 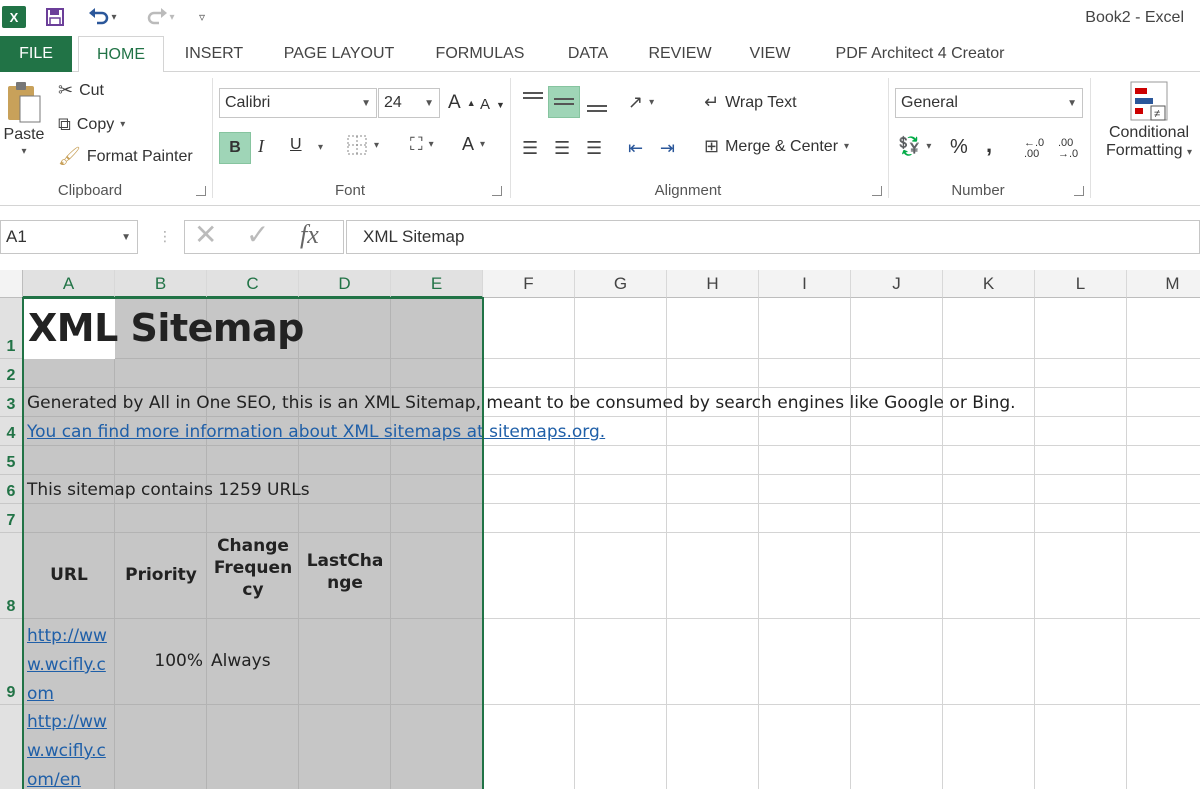 What do you see at coordinates (257, 234) in the screenshot?
I see `enter-check-icon: ✓` at bounding box center [257, 234].